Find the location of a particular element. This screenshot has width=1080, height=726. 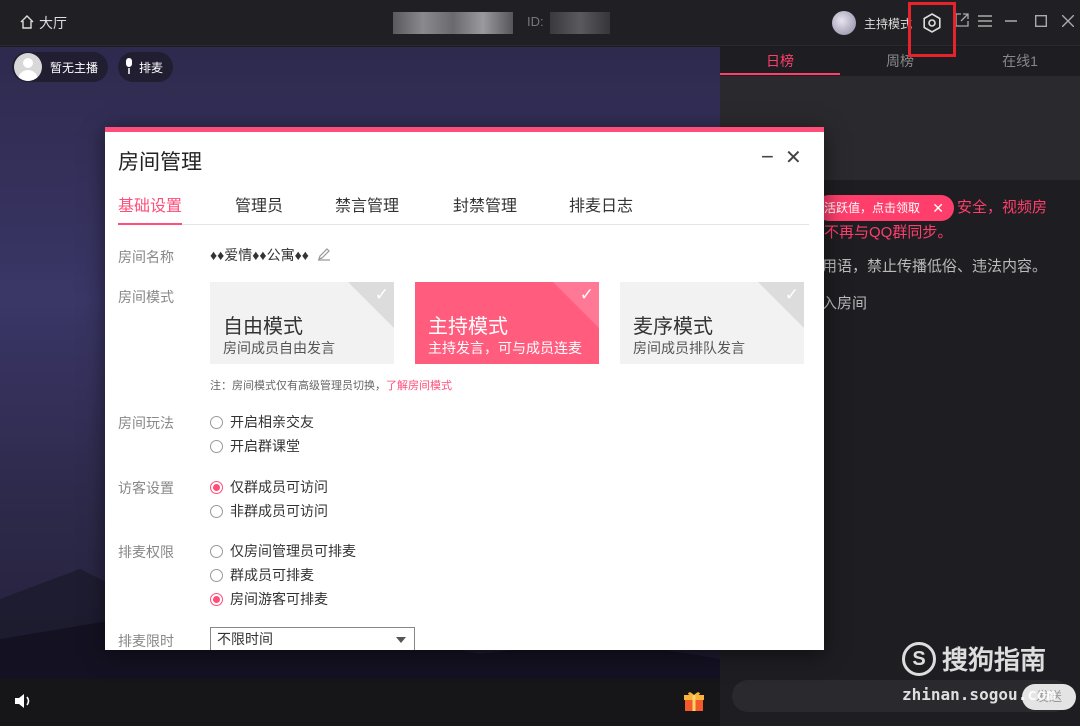

activity-toast: 活跃值，点击领取 ✕ is located at coordinates (885, 208).